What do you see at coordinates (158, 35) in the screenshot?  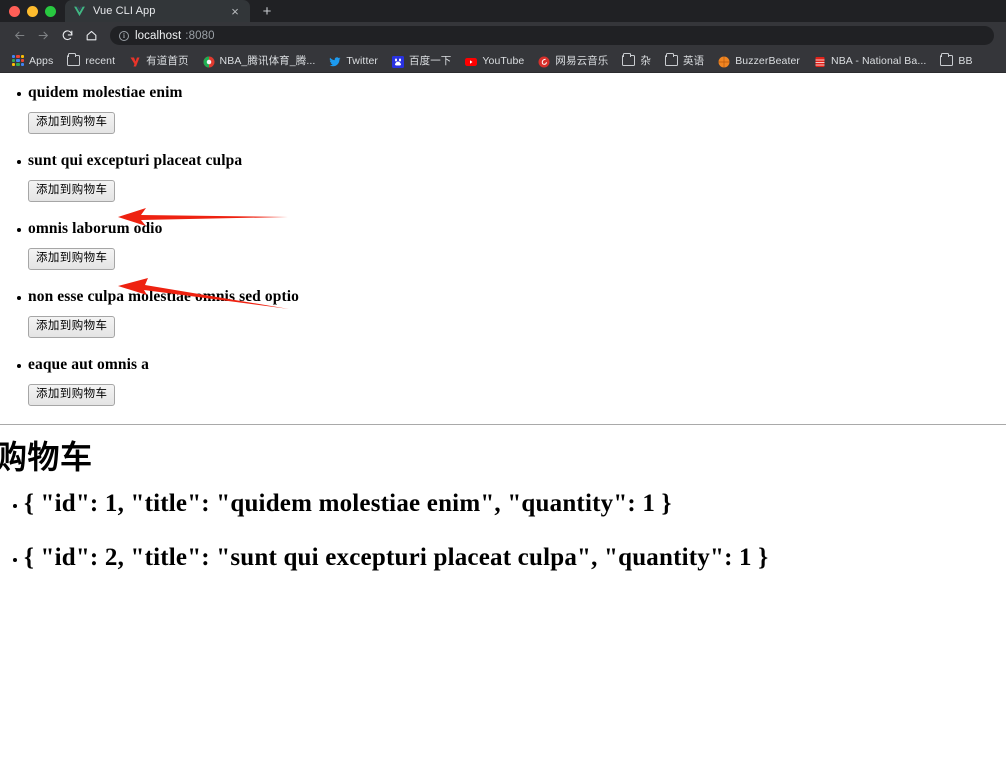 I see `url-host: localhost` at bounding box center [158, 35].